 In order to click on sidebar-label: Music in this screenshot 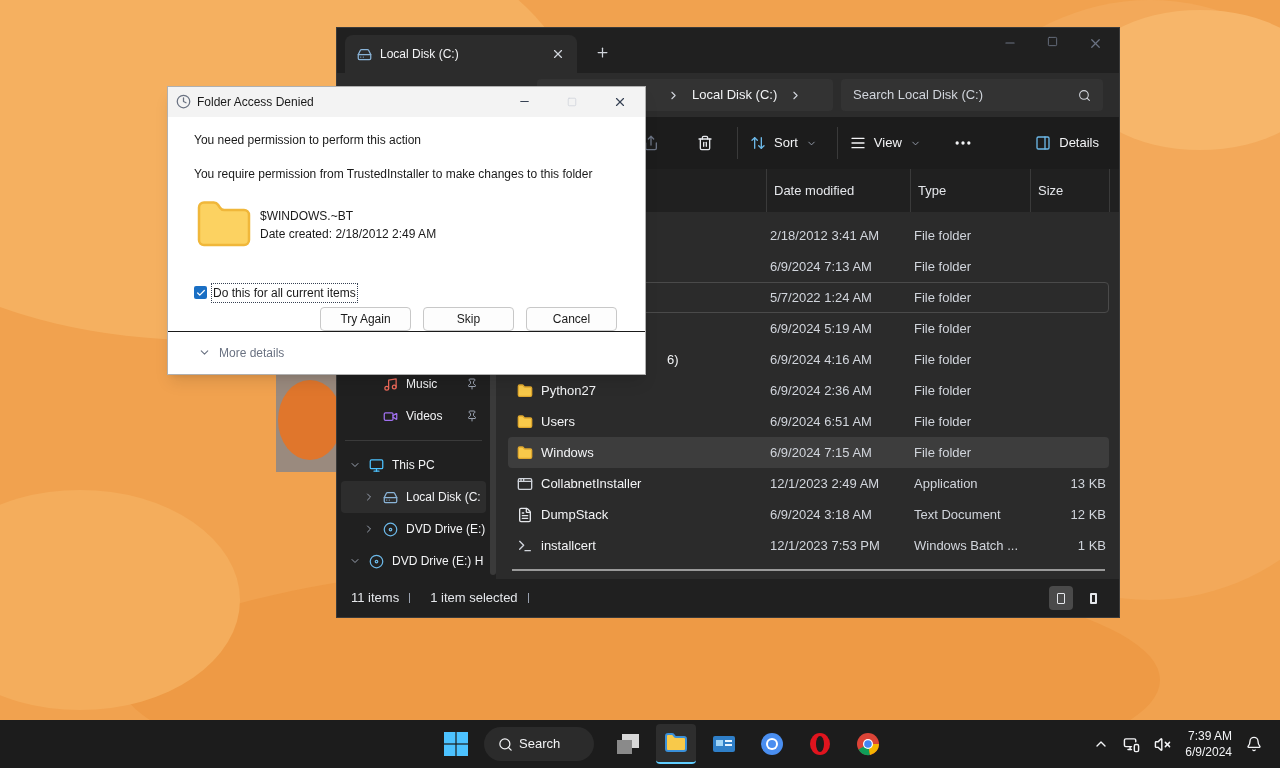, I will do `click(422, 384)`.